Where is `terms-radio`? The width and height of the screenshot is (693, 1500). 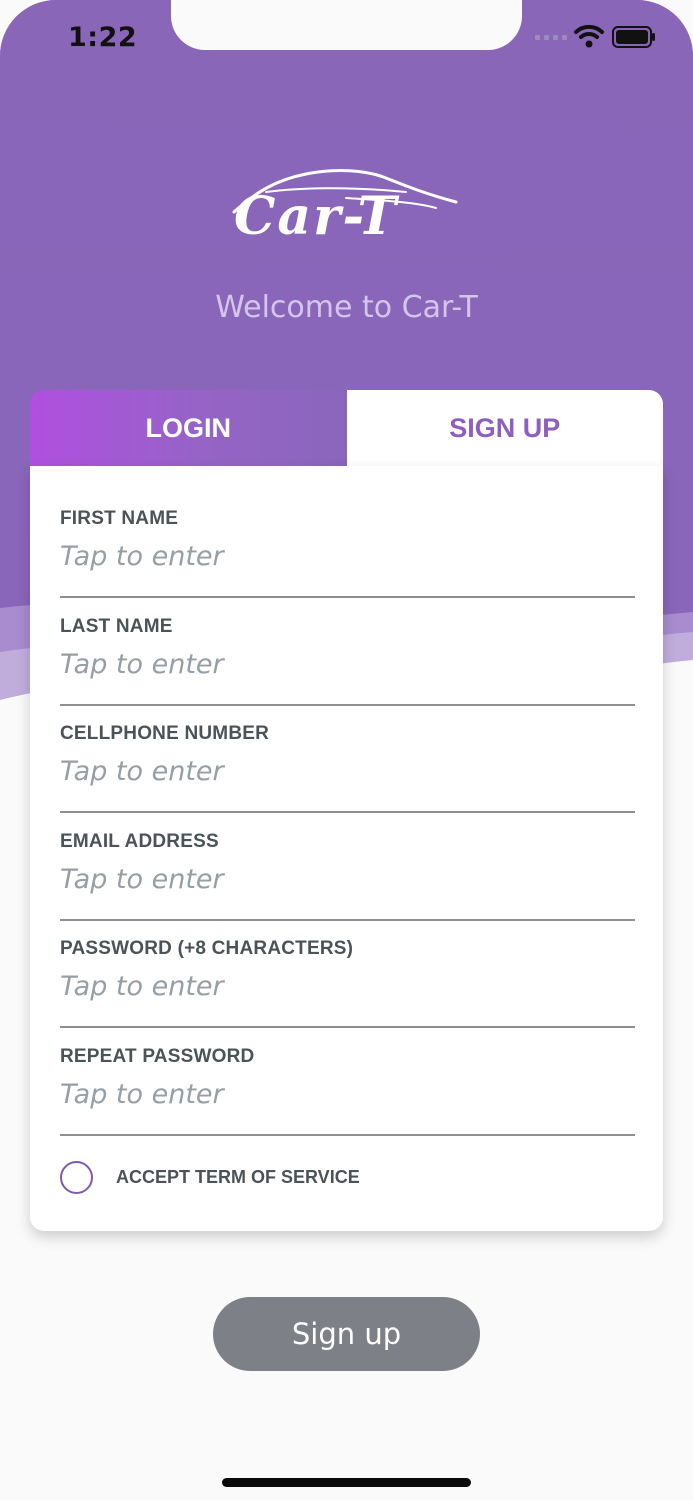 terms-radio is located at coordinates (76, 1177).